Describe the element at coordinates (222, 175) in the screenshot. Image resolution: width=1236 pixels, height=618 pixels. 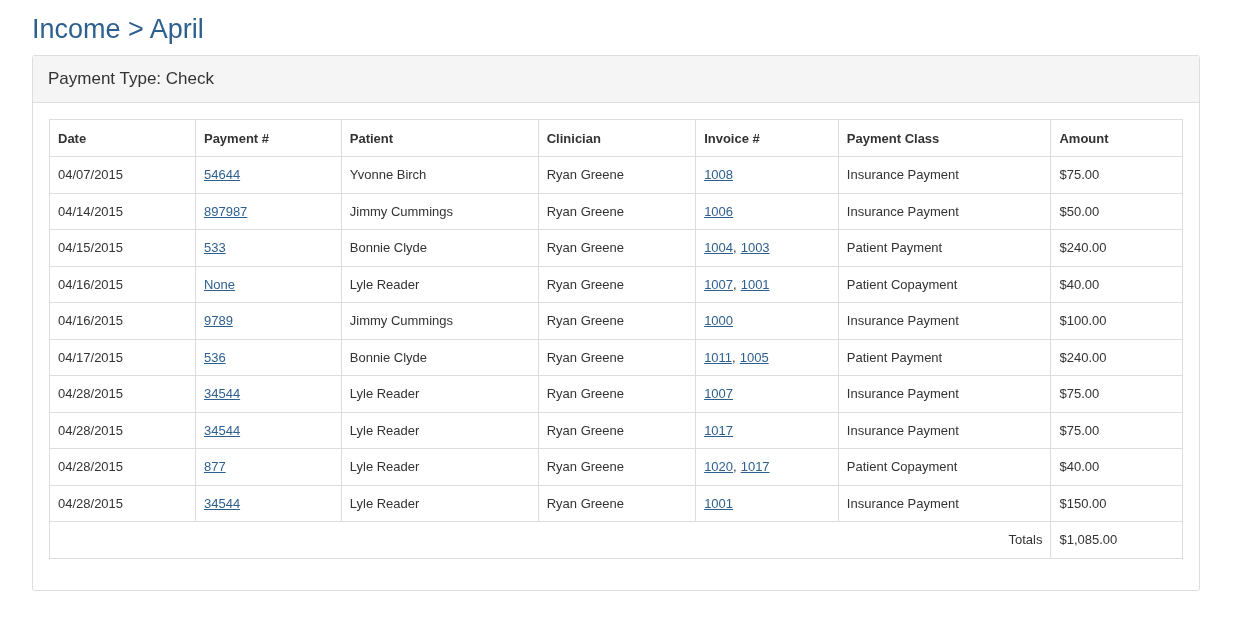
I see `payment-link: 54644` at that location.